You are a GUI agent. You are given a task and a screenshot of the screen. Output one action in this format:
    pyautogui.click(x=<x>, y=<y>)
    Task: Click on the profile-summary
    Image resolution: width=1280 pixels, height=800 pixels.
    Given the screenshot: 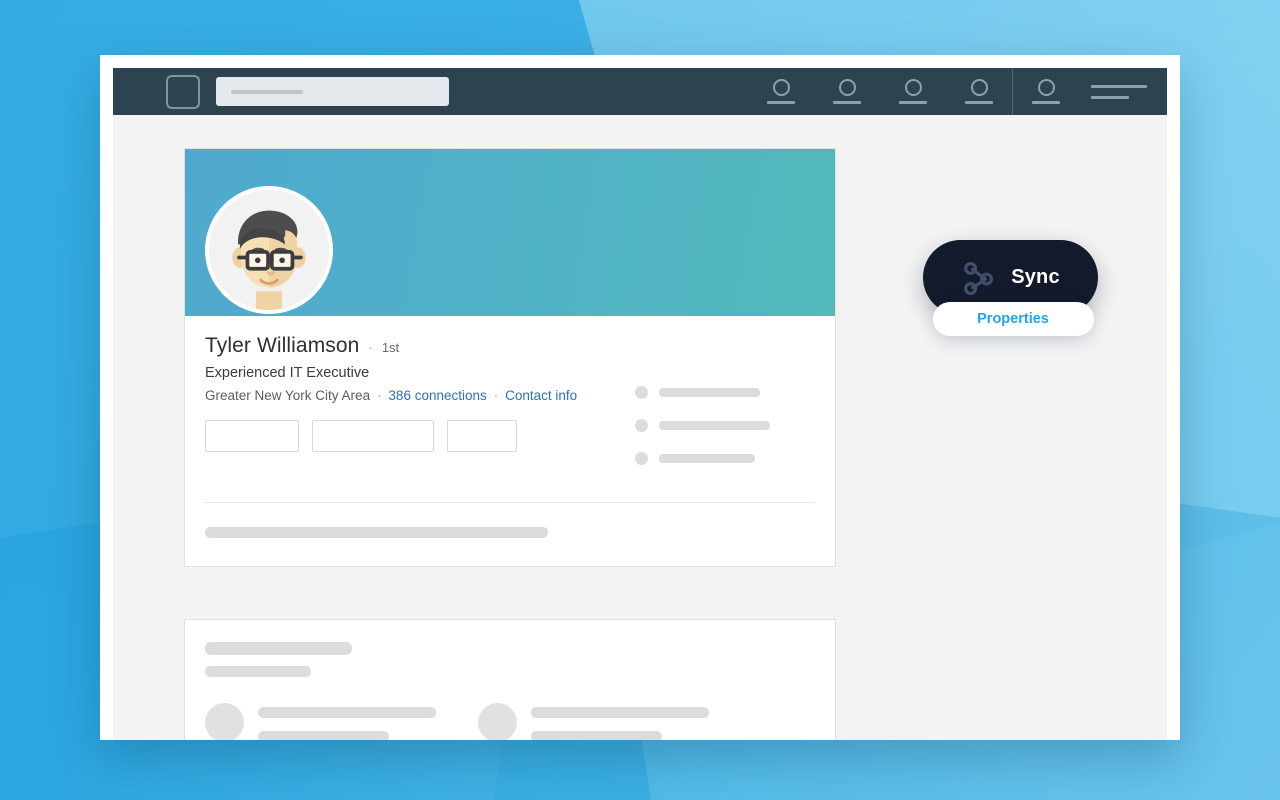 What is the action you would take?
    pyautogui.click(x=510, y=534)
    